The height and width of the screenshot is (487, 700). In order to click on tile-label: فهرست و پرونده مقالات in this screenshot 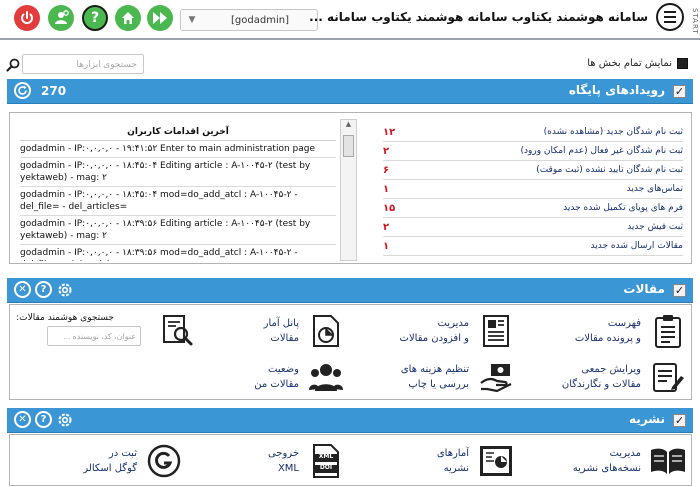, I will do `click(607, 331)`.